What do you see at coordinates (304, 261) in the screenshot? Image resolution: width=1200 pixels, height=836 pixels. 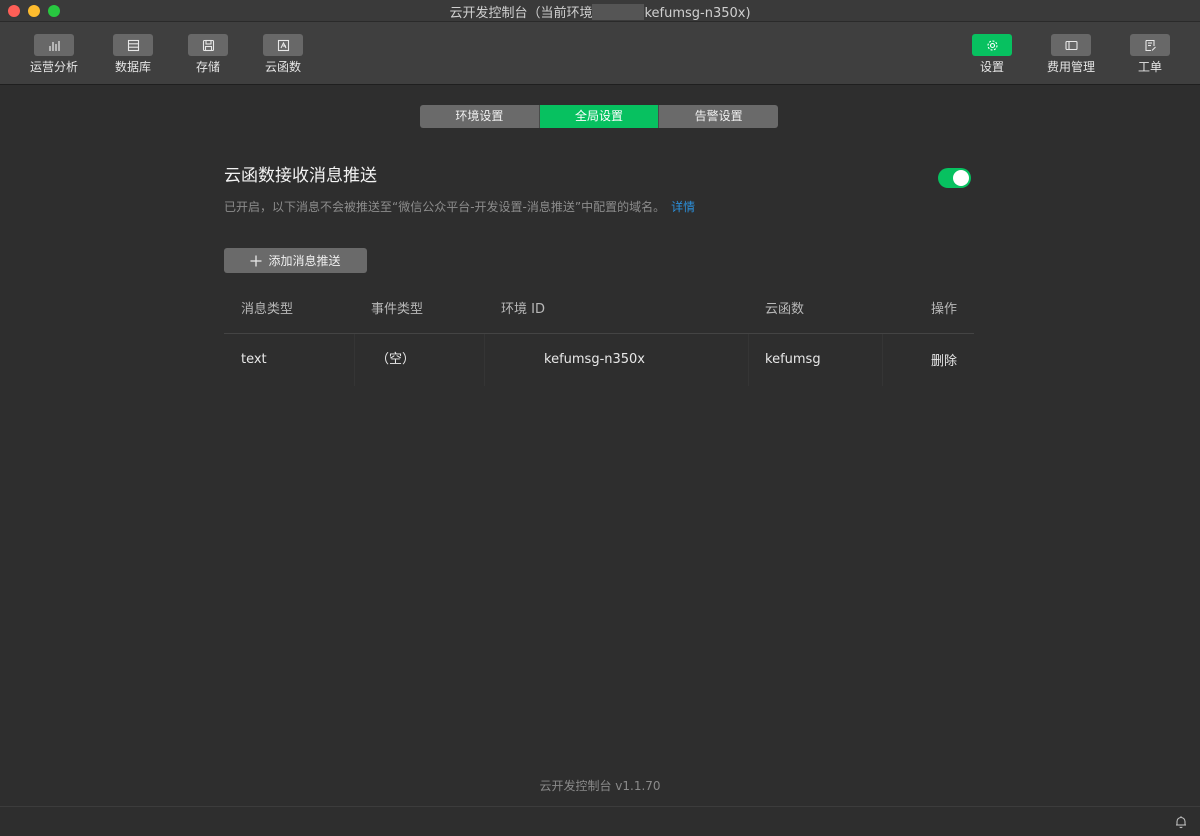 I see `add-message-push-label: 添加消息推送` at bounding box center [304, 261].